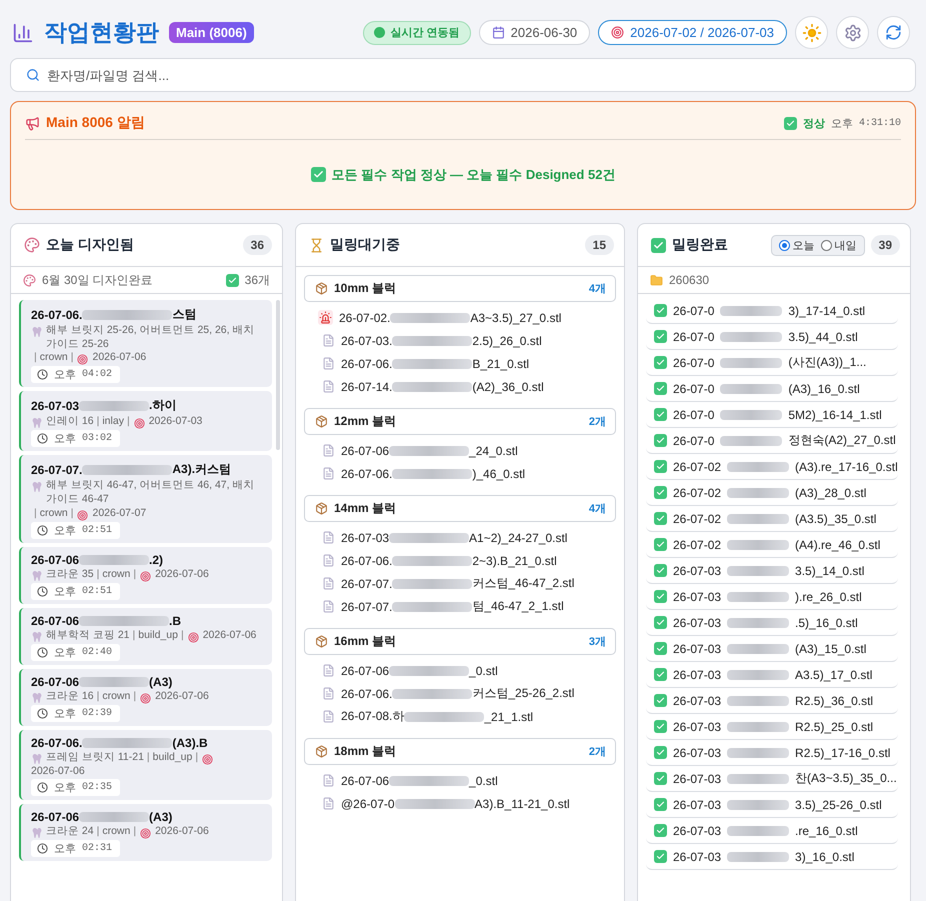 Image resolution: width=926 pixels, height=901 pixels. I want to click on block-group-header: 10mm 블럭 4개, so click(460, 288).